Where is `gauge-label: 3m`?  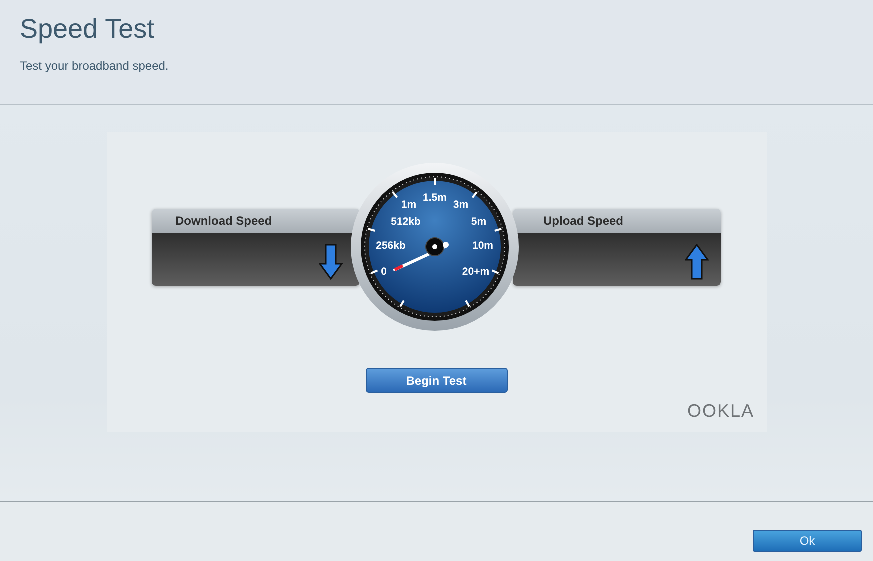
gauge-label: 3m is located at coordinates (460, 205).